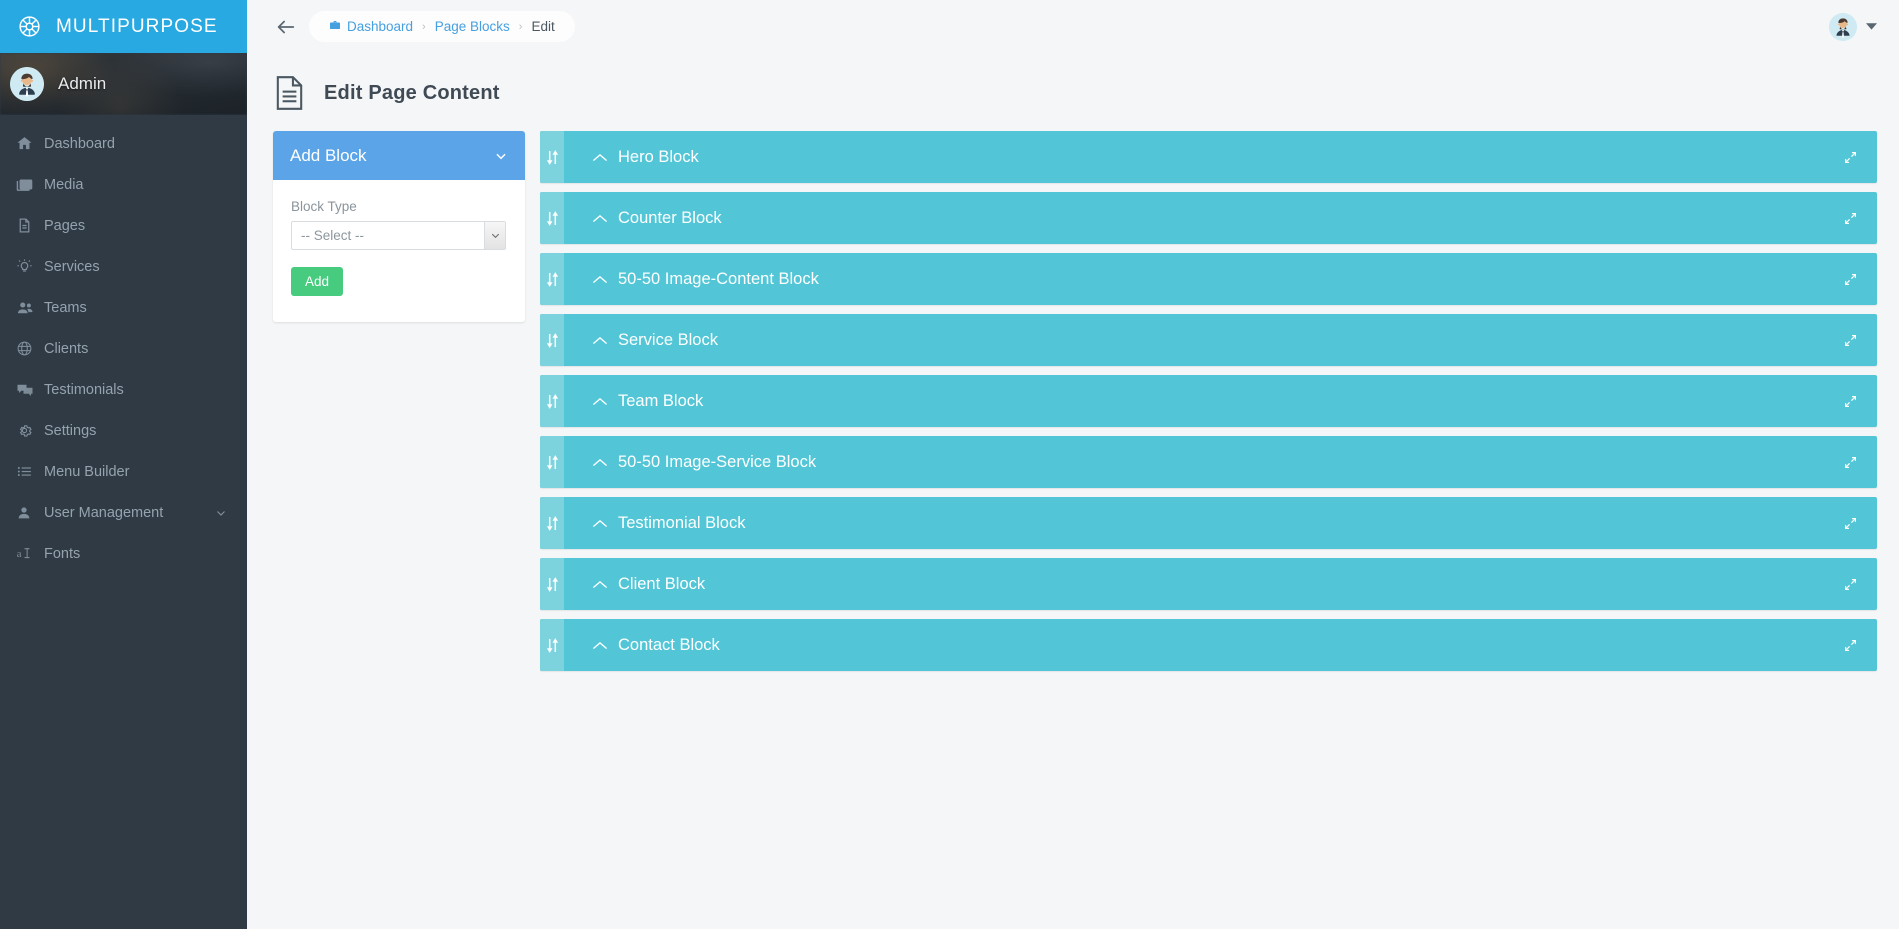 The width and height of the screenshot is (1899, 929). I want to click on block-type-select-value: -- Select --, so click(398, 235).